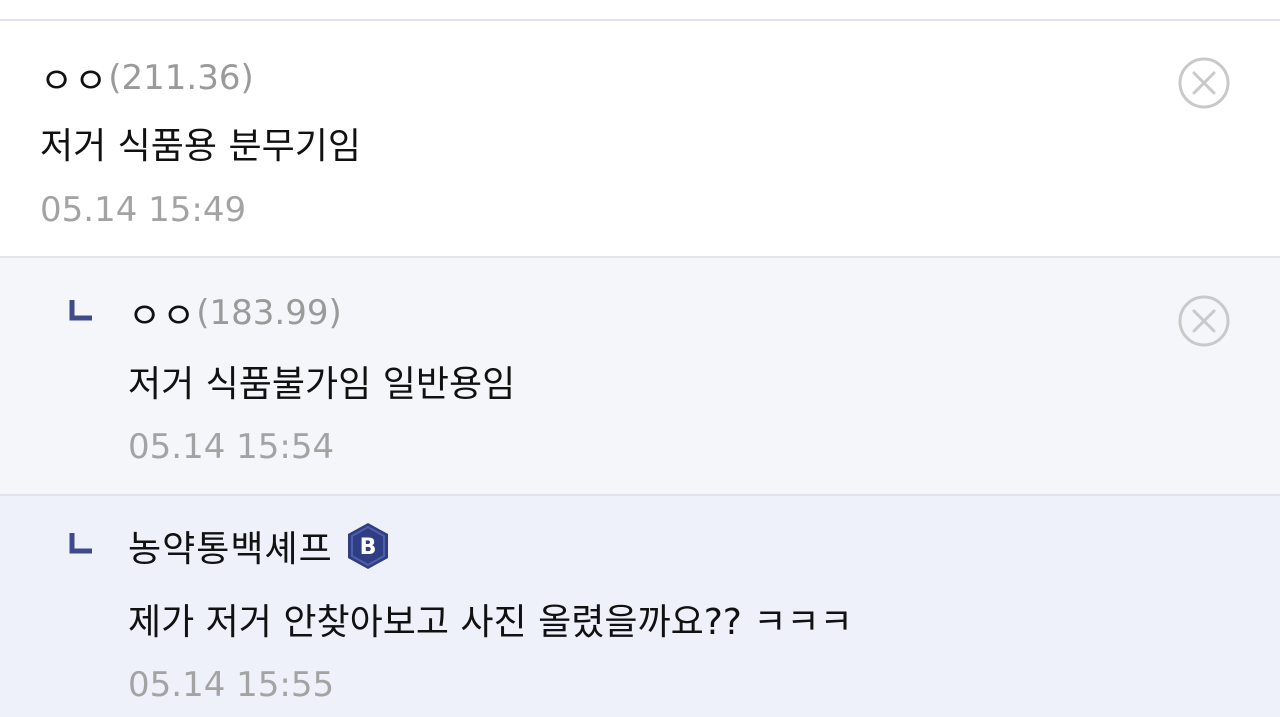  I want to click on delete-comment-button, so click(1204, 83).